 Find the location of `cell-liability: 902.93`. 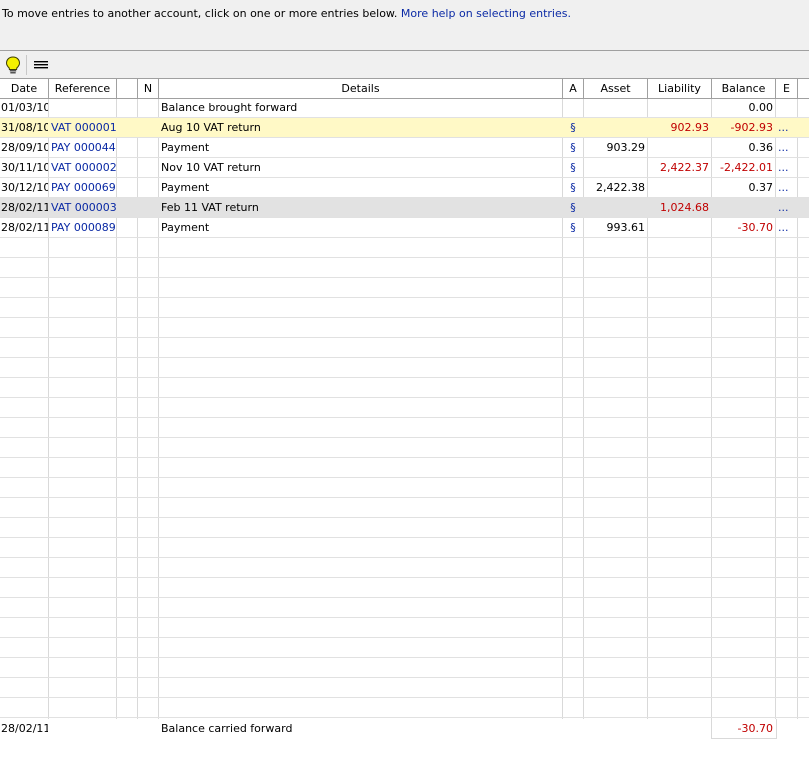

cell-liability: 902.93 is located at coordinates (690, 127).